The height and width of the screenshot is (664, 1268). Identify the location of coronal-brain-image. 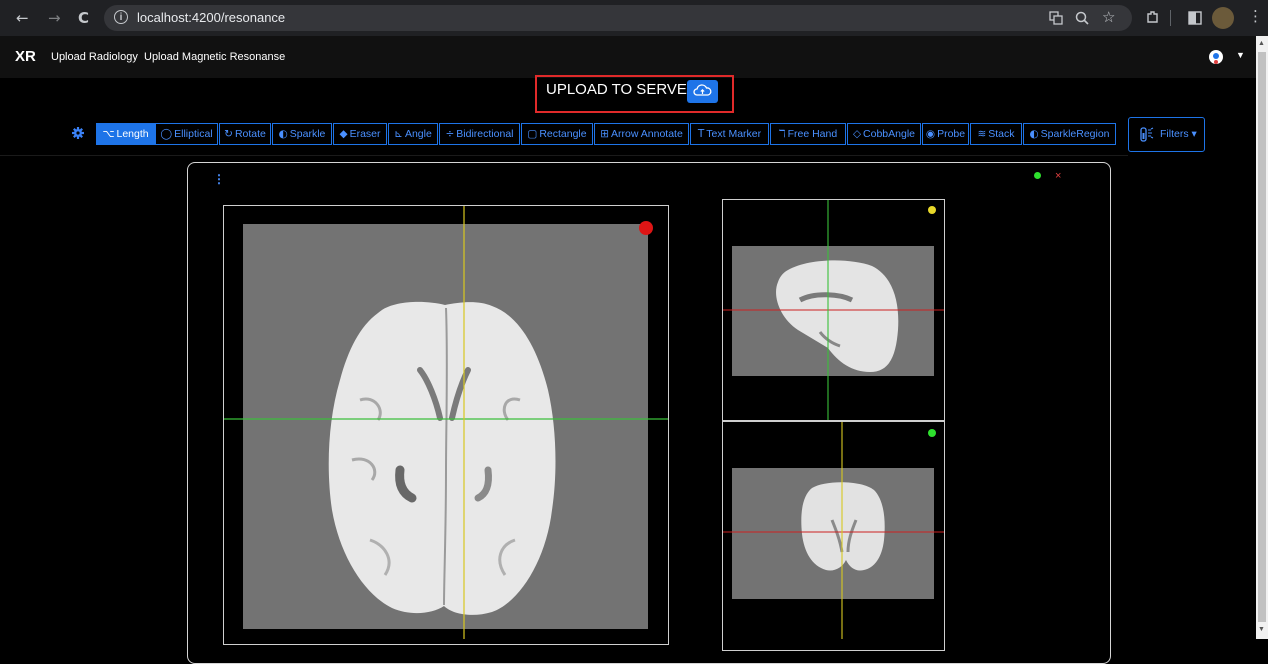
(843, 526).